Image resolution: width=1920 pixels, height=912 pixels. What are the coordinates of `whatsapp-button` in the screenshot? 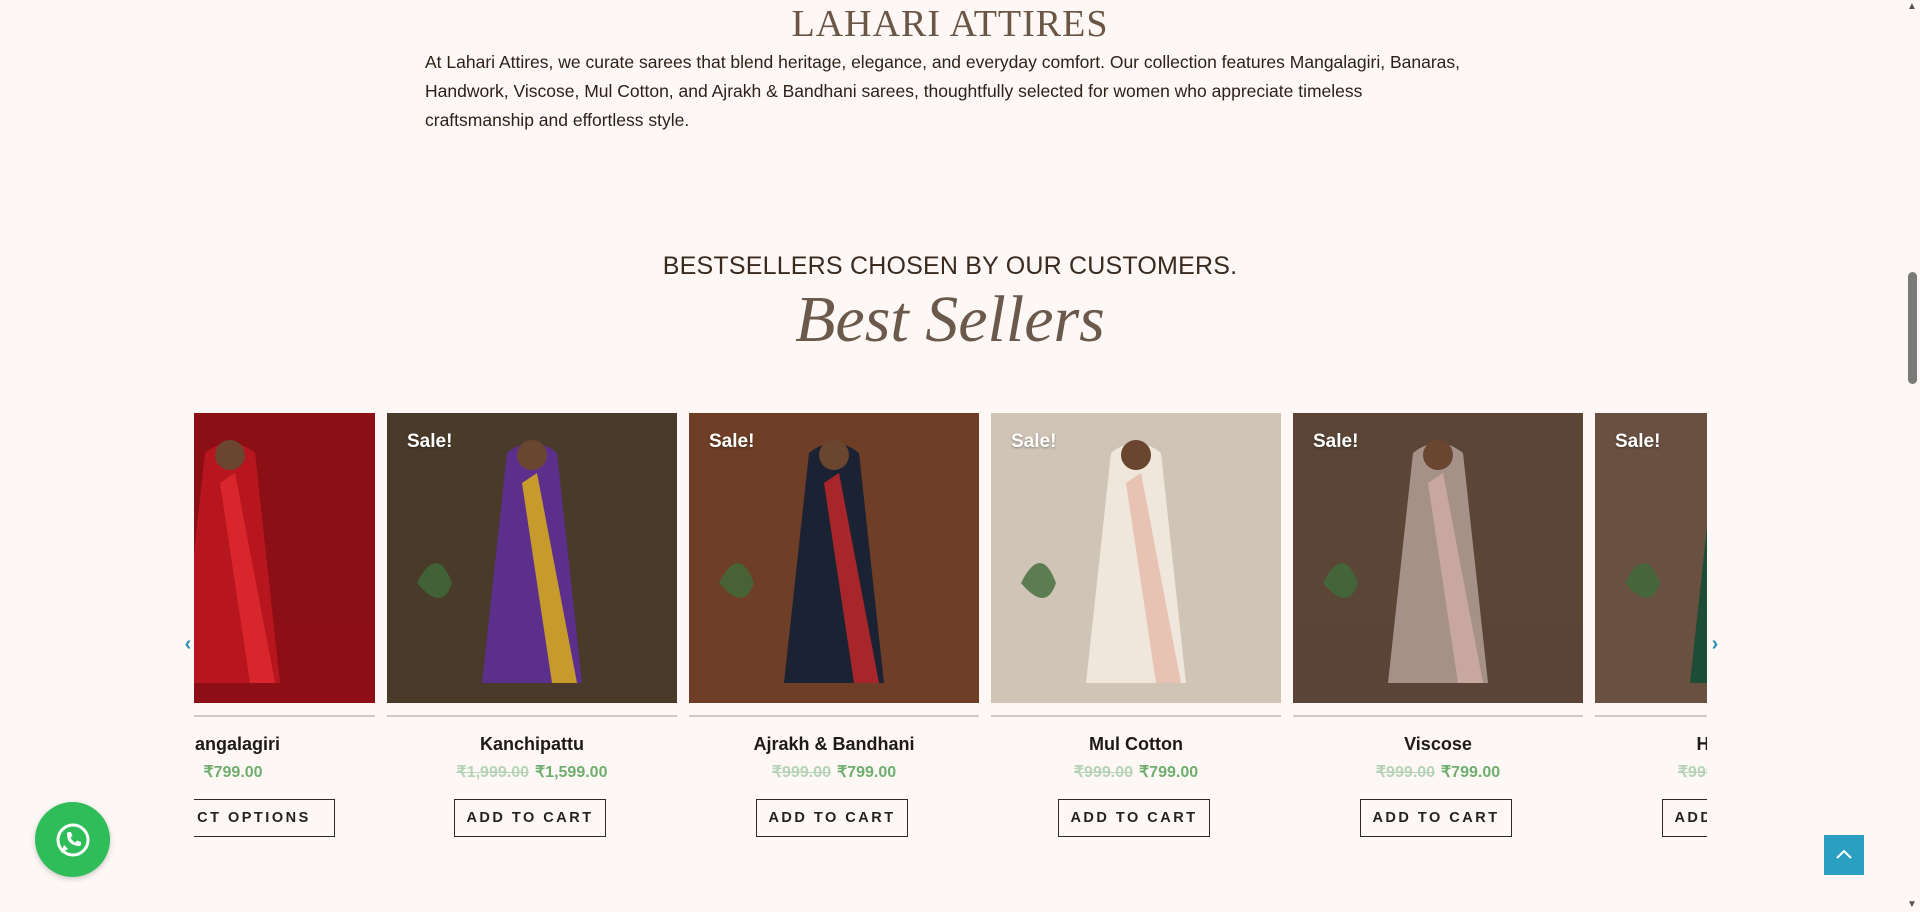 It's located at (72, 839).